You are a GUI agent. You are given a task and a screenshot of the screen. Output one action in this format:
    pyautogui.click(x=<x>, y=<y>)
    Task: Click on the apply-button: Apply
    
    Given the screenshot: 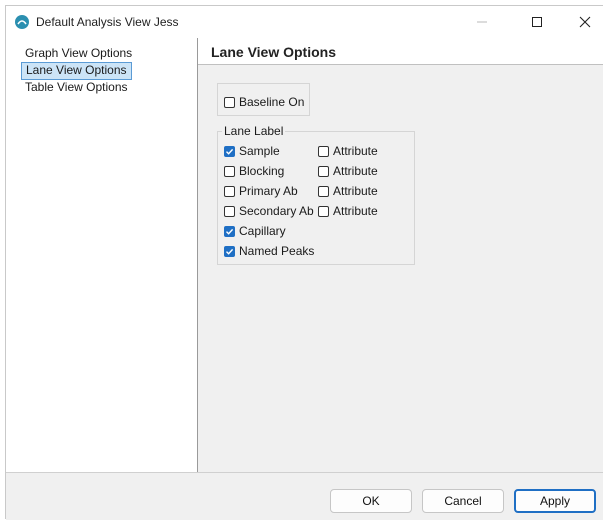 What is the action you would take?
    pyautogui.click(x=555, y=501)
    